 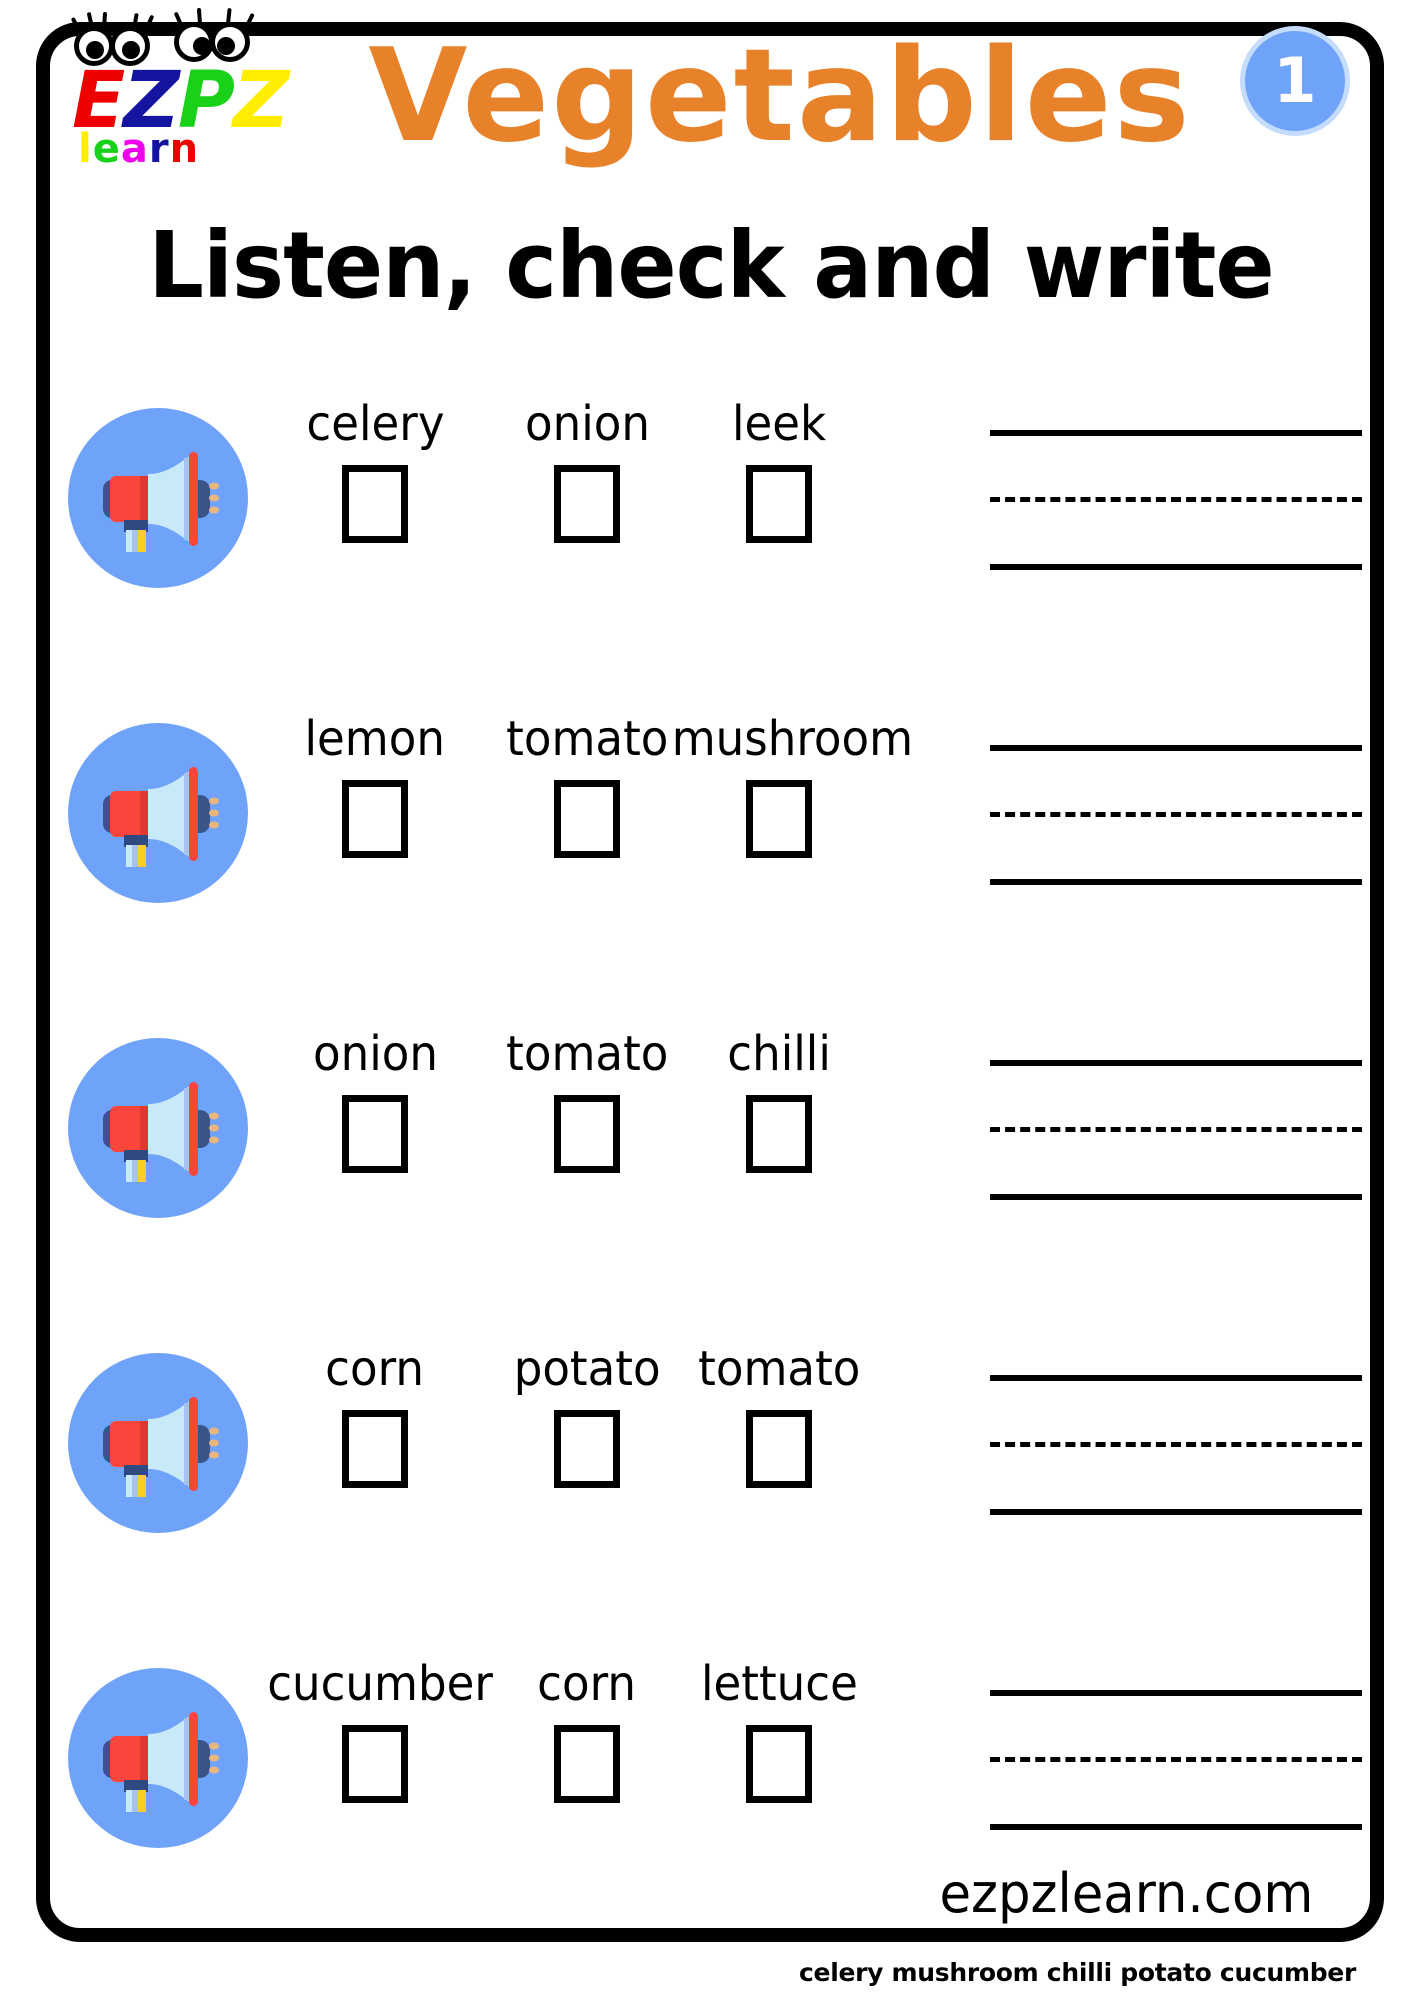 I want to click on option-cell: lettuce, so click(x=779, y=1730).